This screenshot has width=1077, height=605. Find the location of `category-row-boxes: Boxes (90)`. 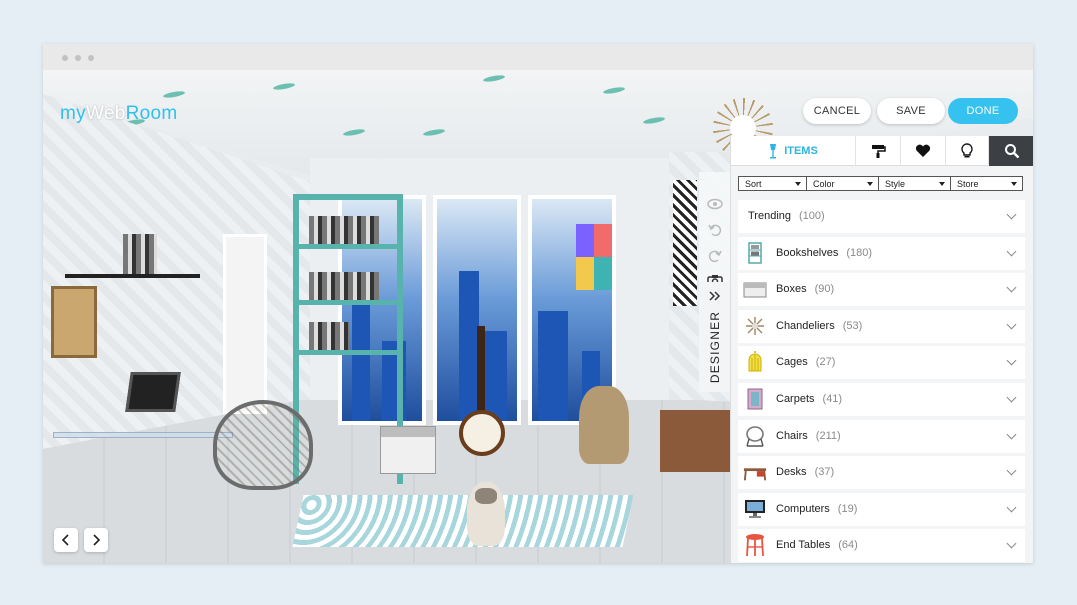

category-row-boxes: Boxes (90) is located at coordinates (881, 290).